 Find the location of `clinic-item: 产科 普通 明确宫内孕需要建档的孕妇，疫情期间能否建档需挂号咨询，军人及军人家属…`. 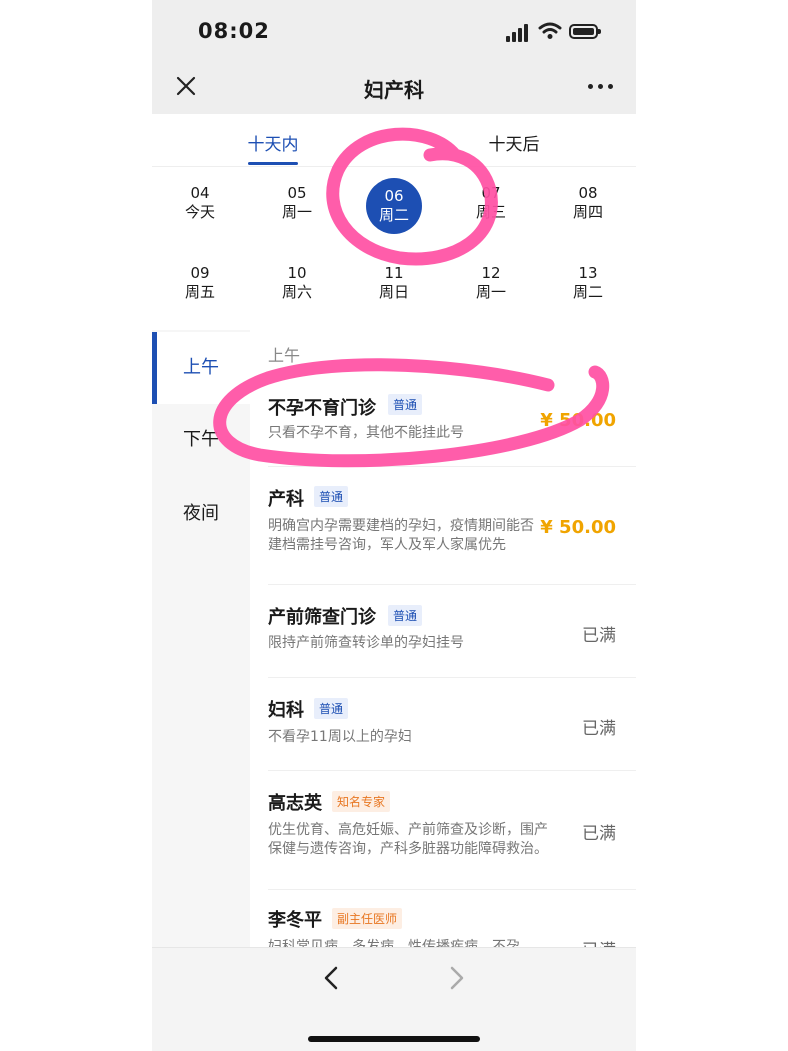

clinic-item: 产科 普通 明确宫内孕需要建档的孕妇，疫情期间能否建档需挂号咨询，军人及军人家属… is located at coordinates (452, 526).